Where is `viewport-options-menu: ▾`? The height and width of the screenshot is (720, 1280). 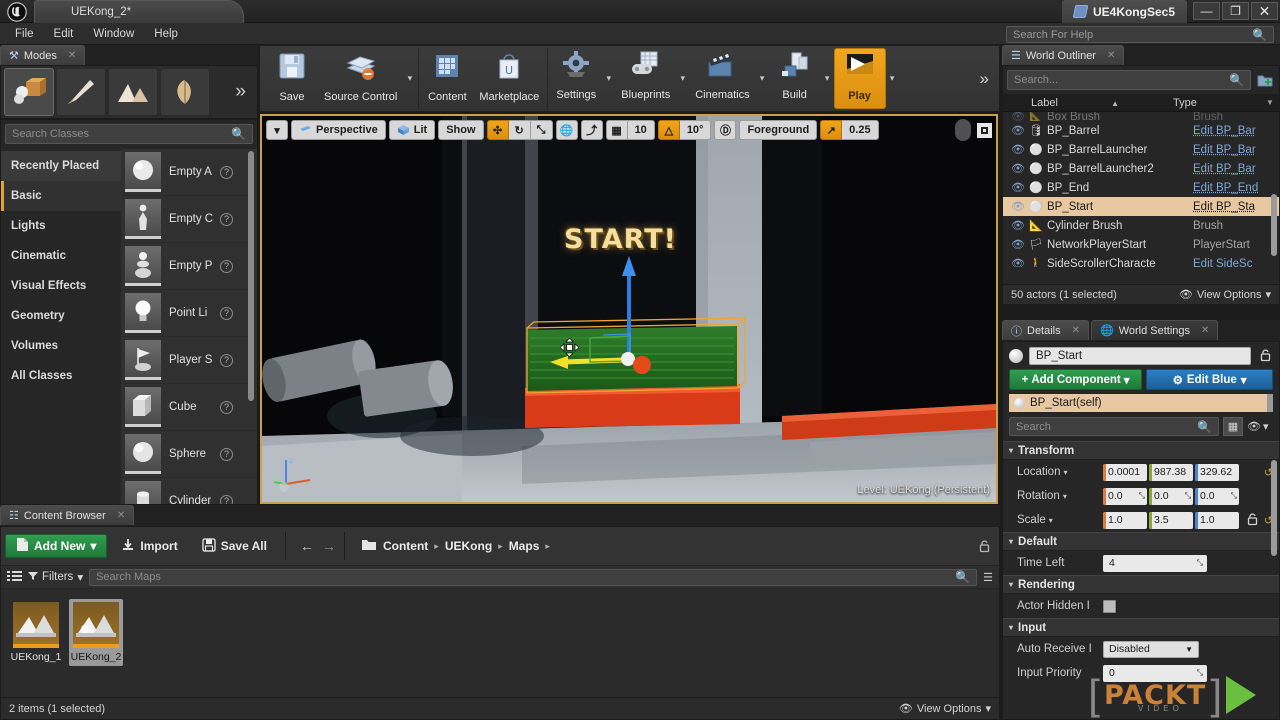
viewport-options-menu: ▾ is located at coordinates (277, 130).